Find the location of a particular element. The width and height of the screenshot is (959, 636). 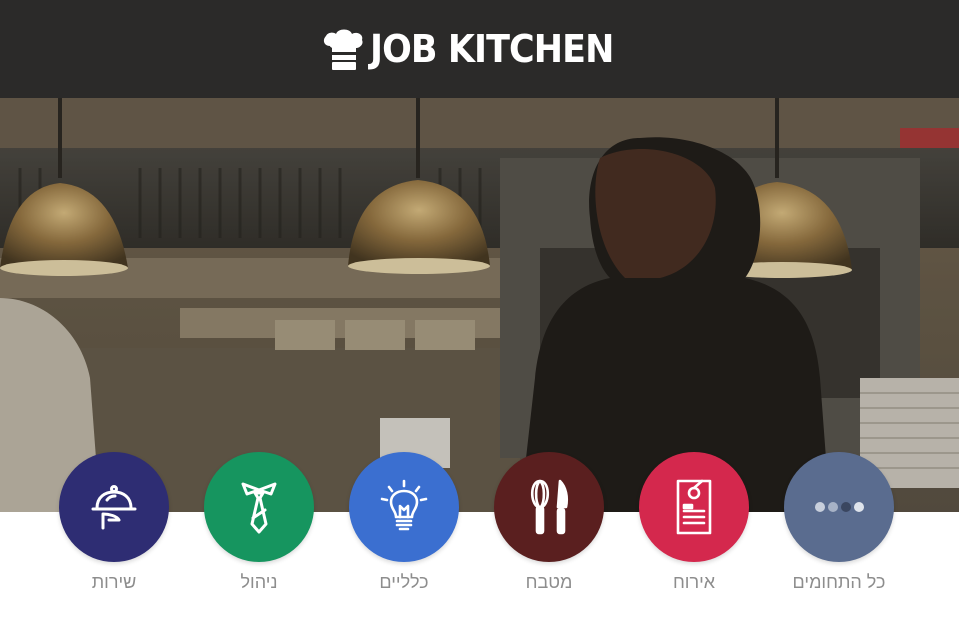

category-service: שירות is located at coordinates (114, 527).